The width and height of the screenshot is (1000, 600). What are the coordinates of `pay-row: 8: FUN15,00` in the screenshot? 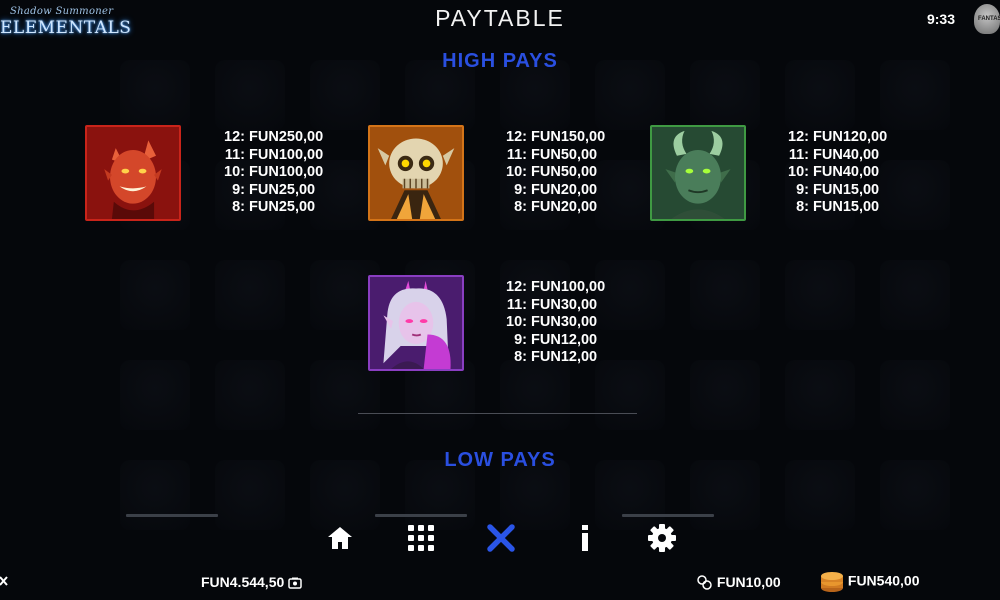 It's located at (833, 208).